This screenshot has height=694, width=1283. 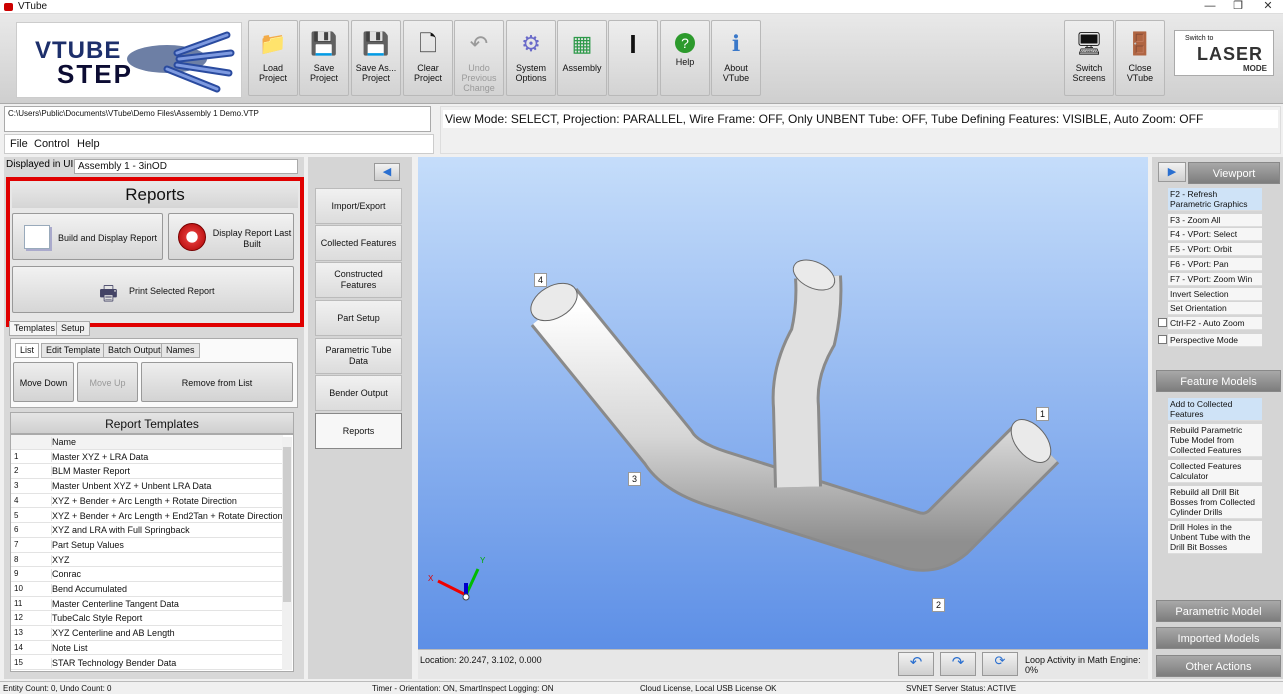 I want to click on feature-model-action: Collected Features Calculator, so click(x=1215, y=471).